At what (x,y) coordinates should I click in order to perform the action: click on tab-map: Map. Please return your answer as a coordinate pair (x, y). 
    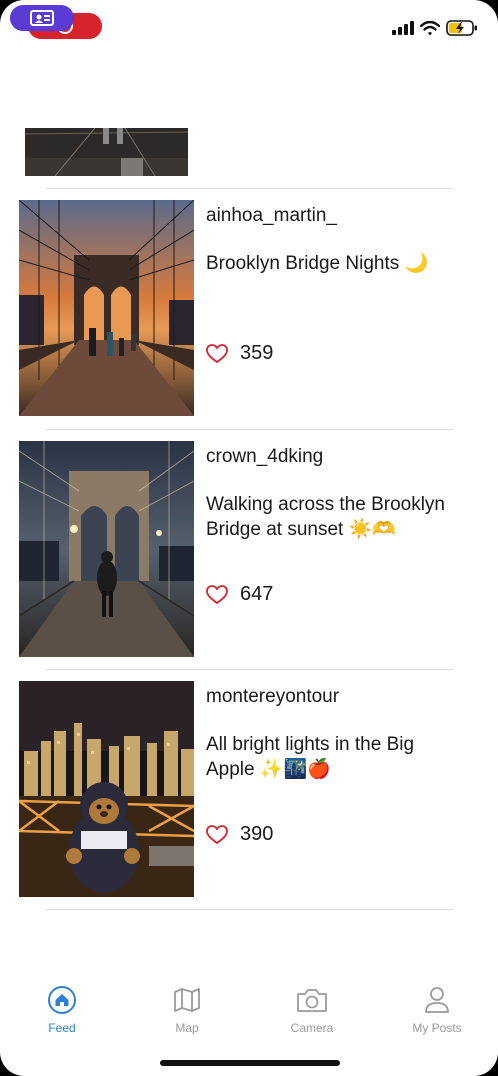
    Looking at the image, I should click on (187, 1010).